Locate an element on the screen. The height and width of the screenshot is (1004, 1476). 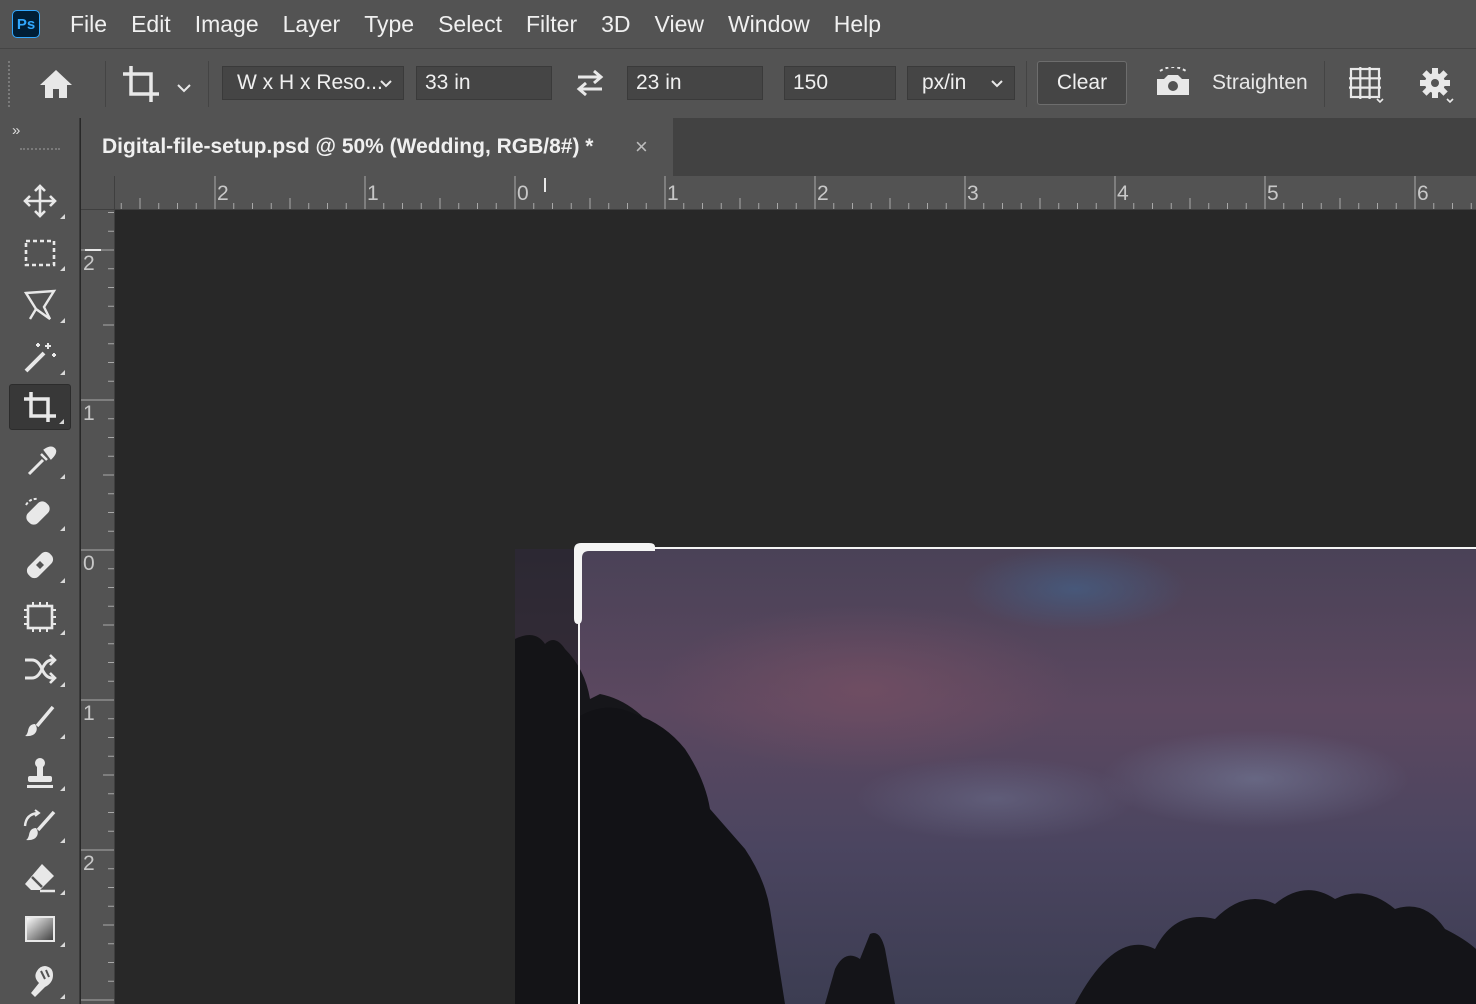
history-brush-tool is located at coordinates (40, 825).